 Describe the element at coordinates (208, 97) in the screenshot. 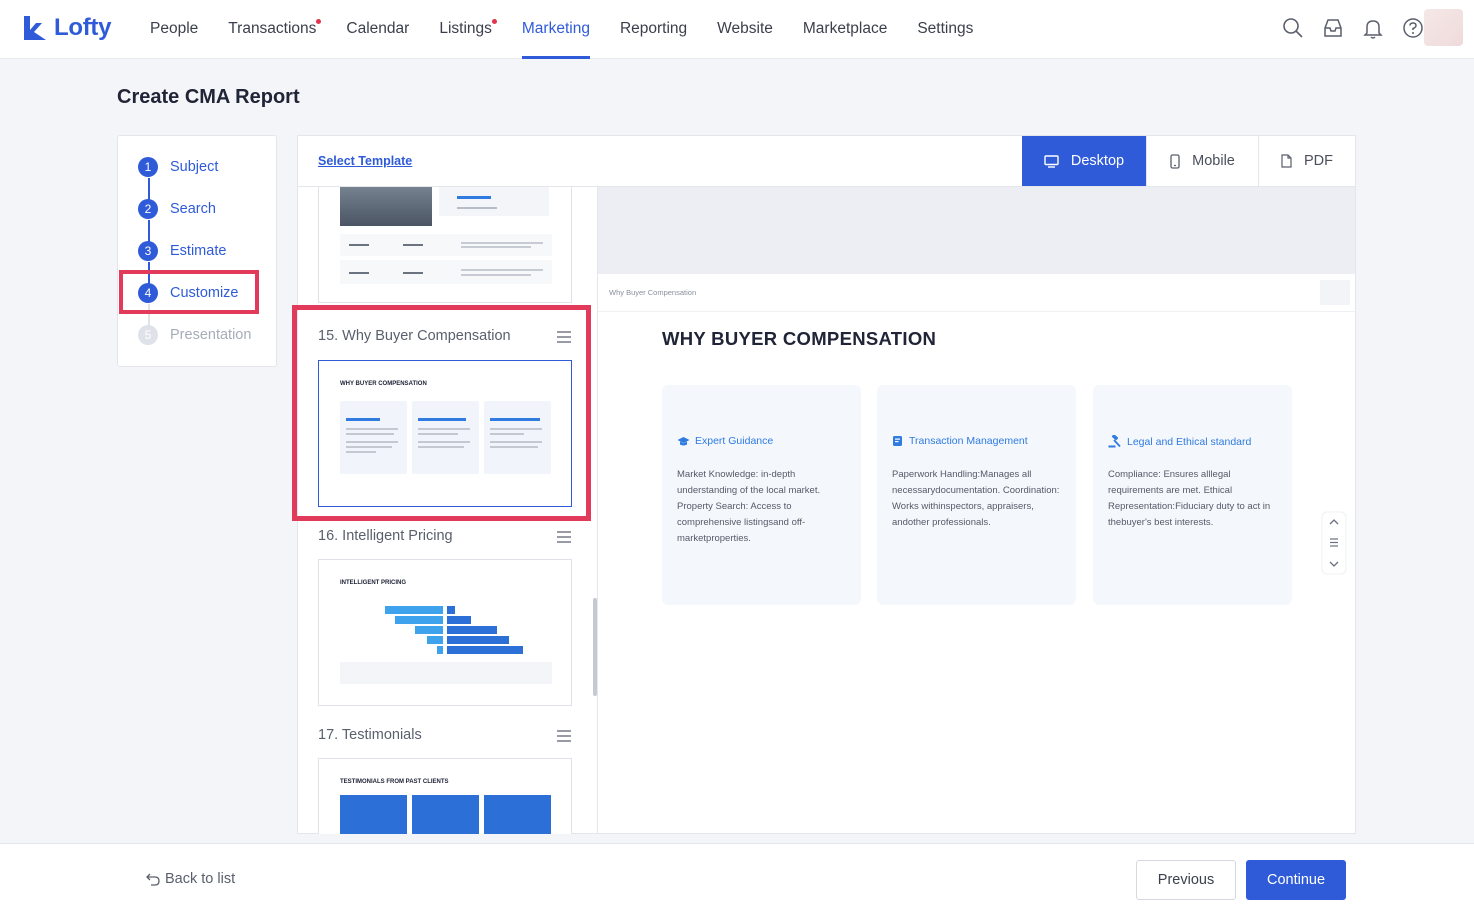

I see `page-title: Create CMA Report` at that location.